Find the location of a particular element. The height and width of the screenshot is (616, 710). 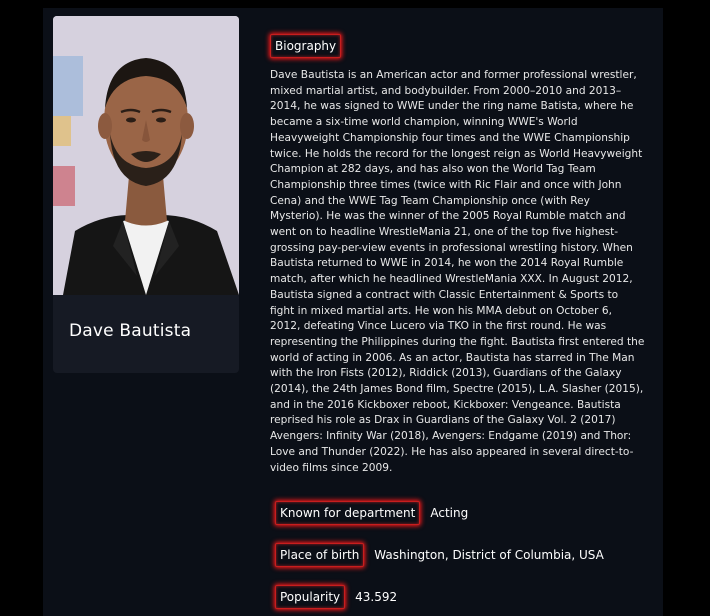

known-for-row: Known for department Acting is located at coordinates (371, 513).